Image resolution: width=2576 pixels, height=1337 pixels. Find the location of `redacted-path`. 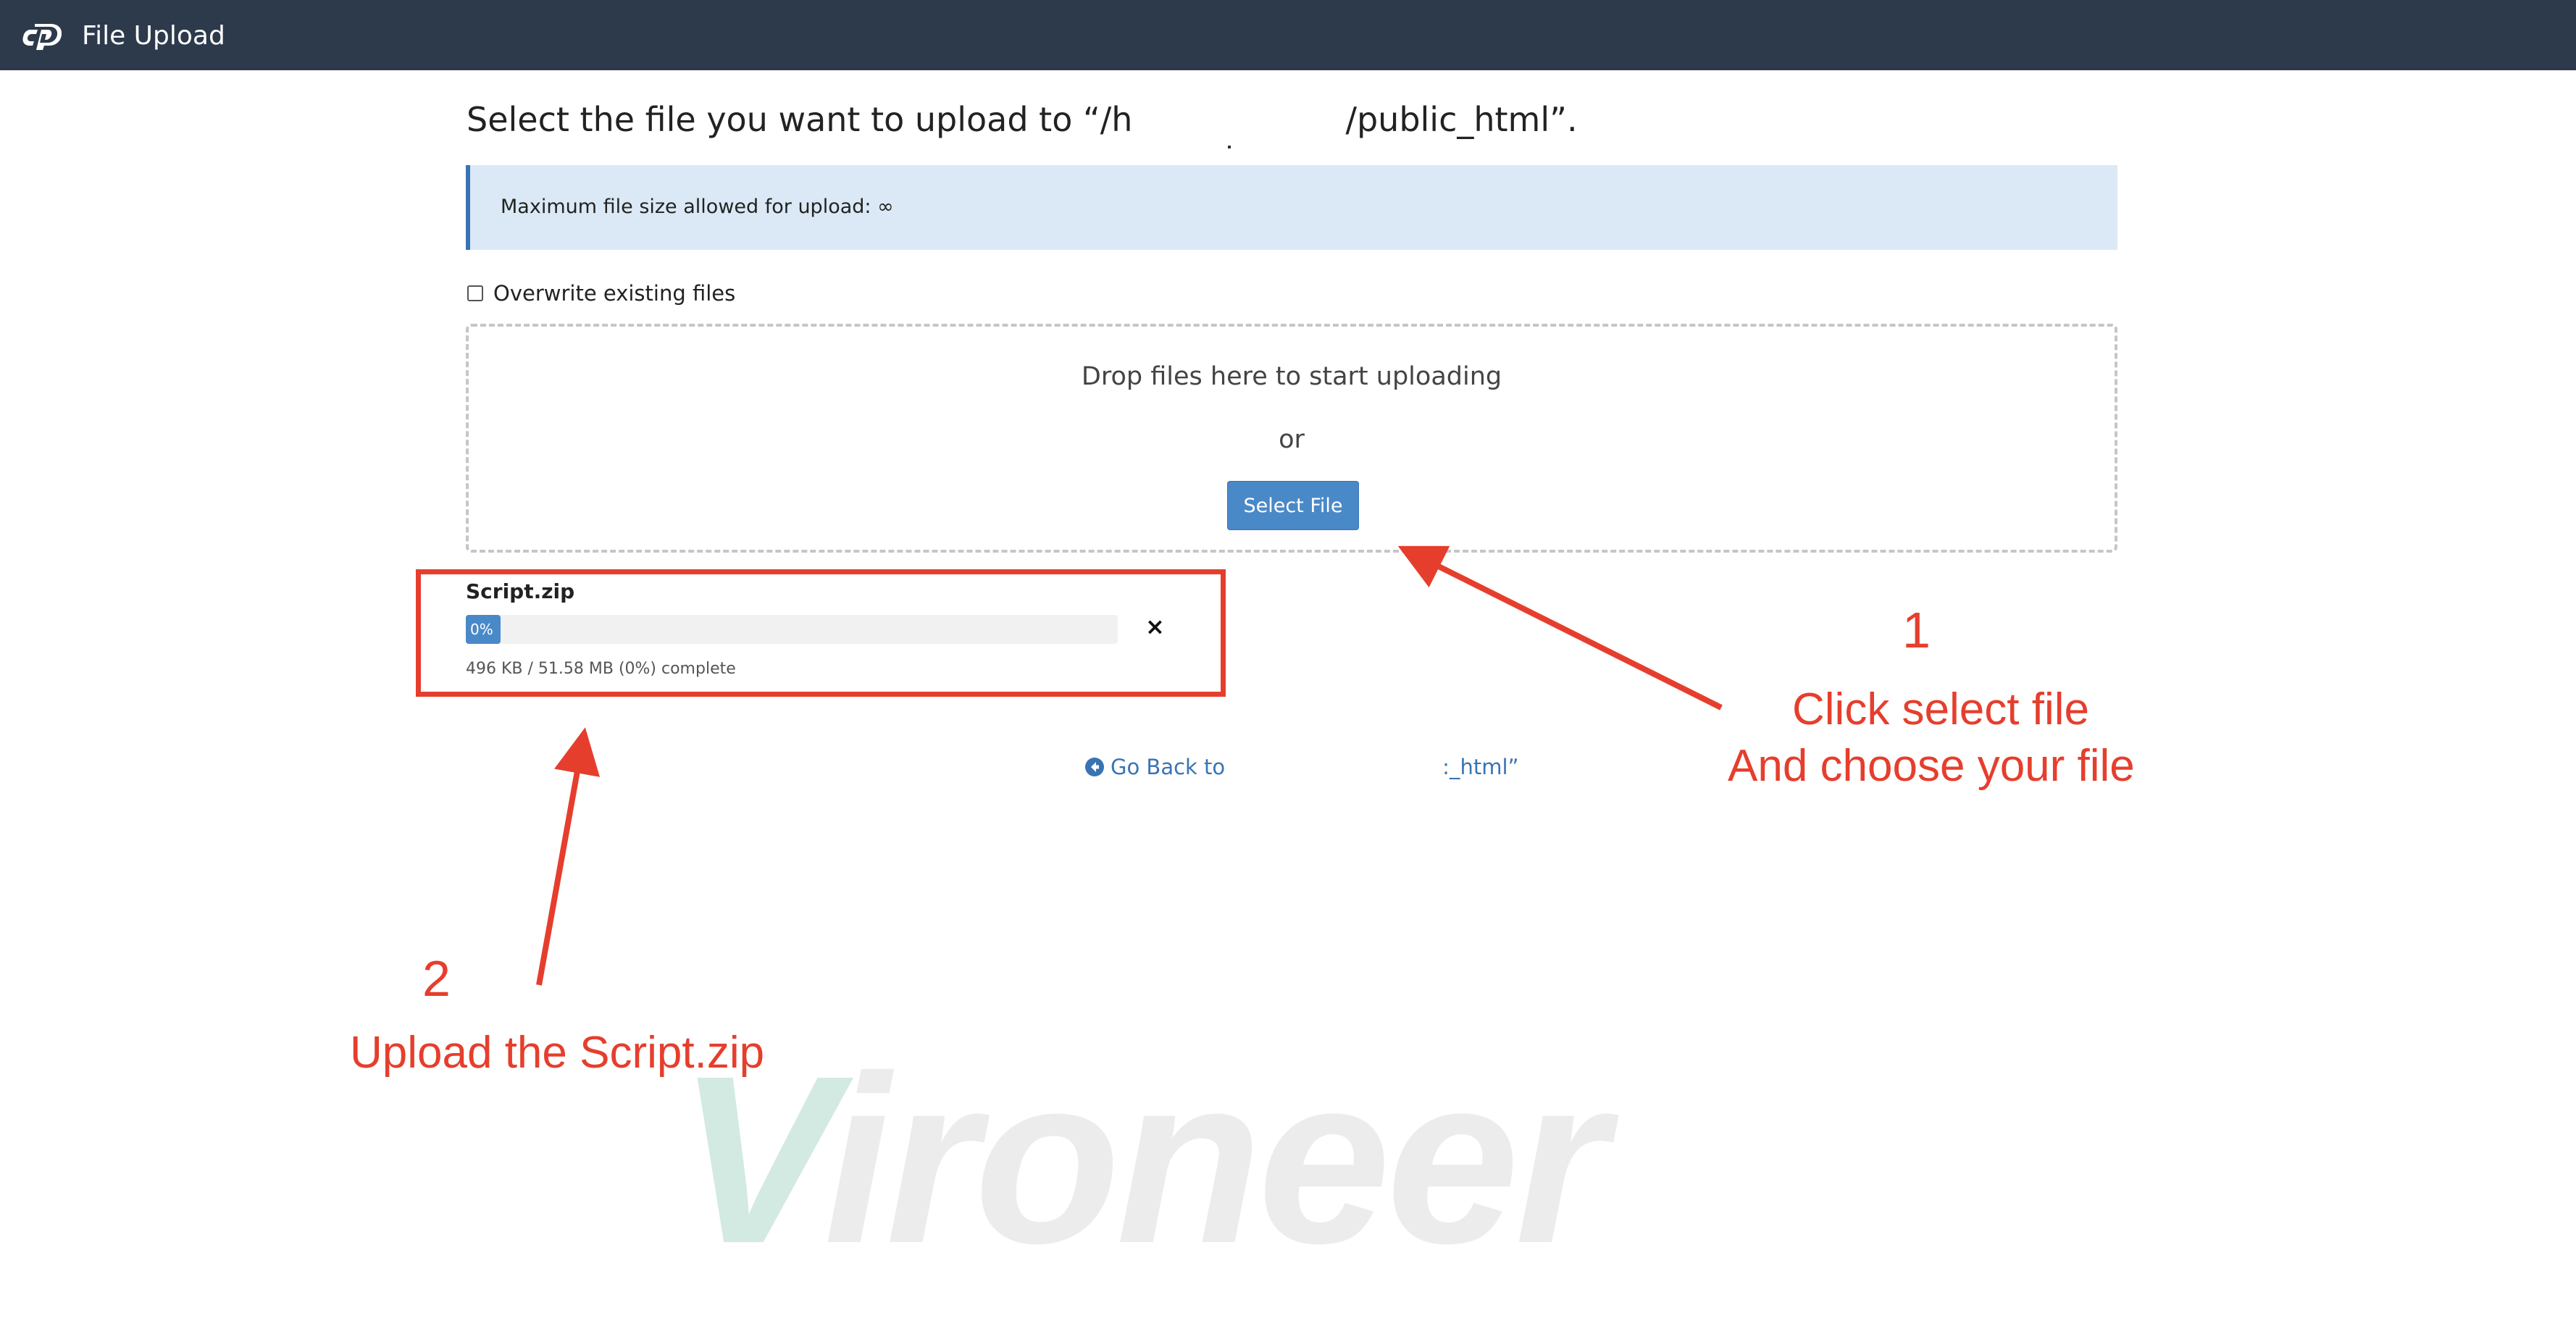

redacted-path is located at coordinates (1239, 127).